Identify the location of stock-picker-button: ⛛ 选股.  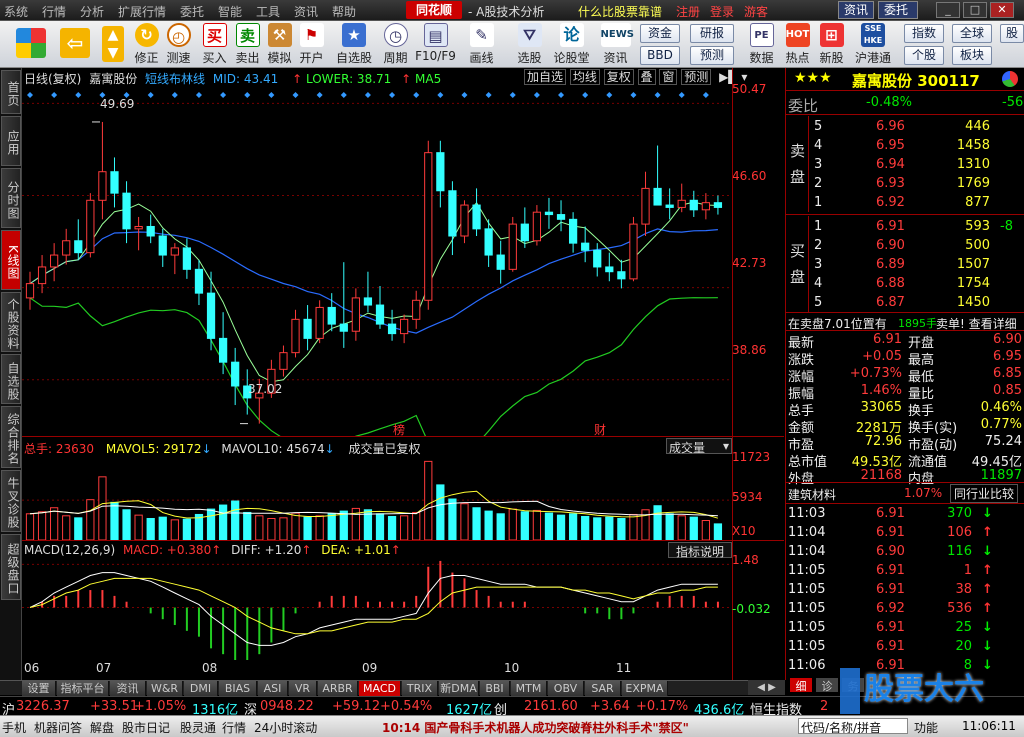
(529, 44).